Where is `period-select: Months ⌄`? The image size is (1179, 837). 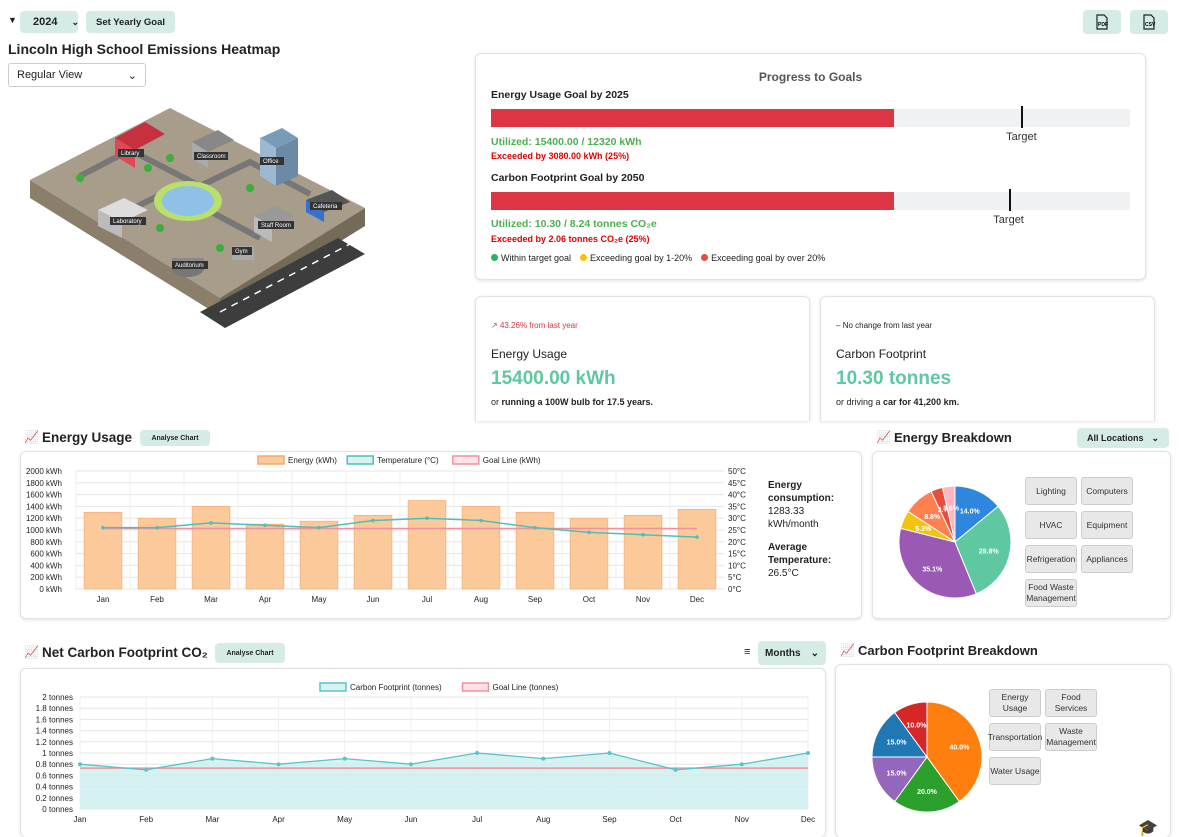 period-select: Months ⌄ is located at coordinates (792, 653).